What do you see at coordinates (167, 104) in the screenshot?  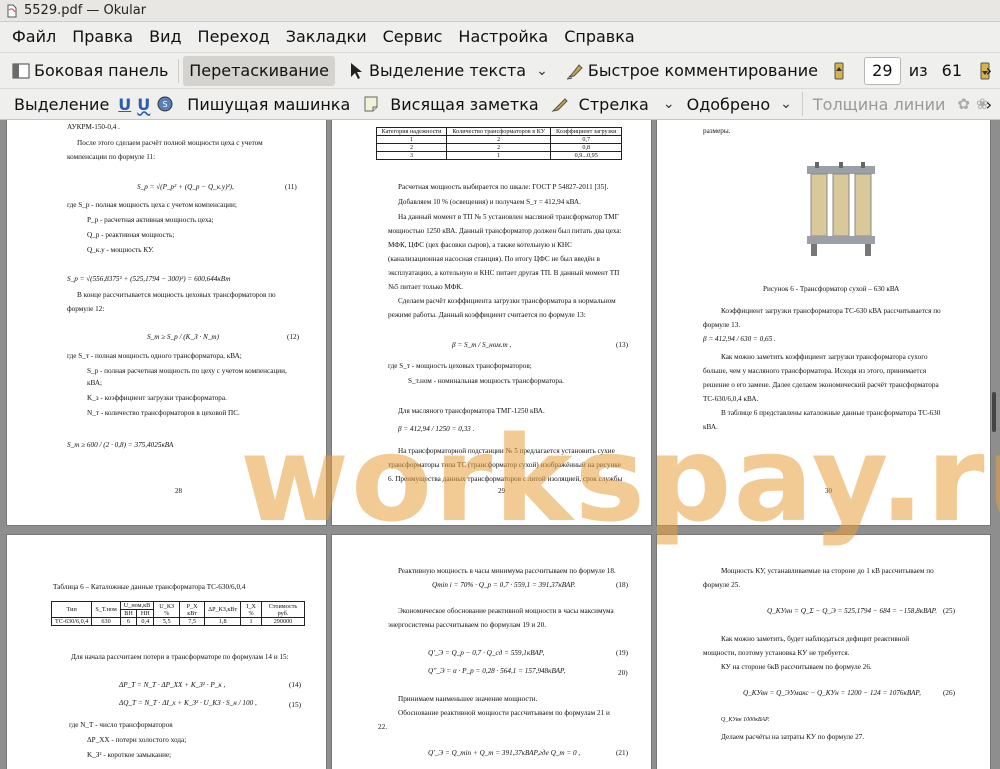 I see `stamp-button: S` at bounding box center [167, 104].